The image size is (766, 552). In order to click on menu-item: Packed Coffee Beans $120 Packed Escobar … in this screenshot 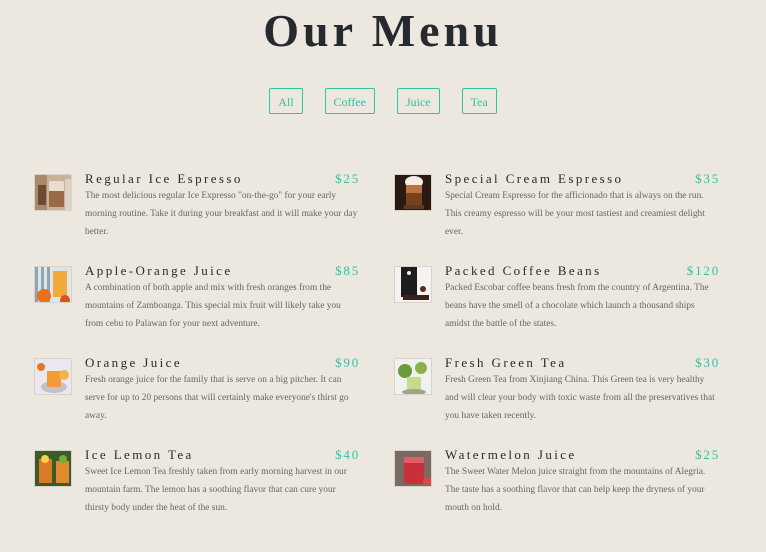, I will do `click(557, 304)`.